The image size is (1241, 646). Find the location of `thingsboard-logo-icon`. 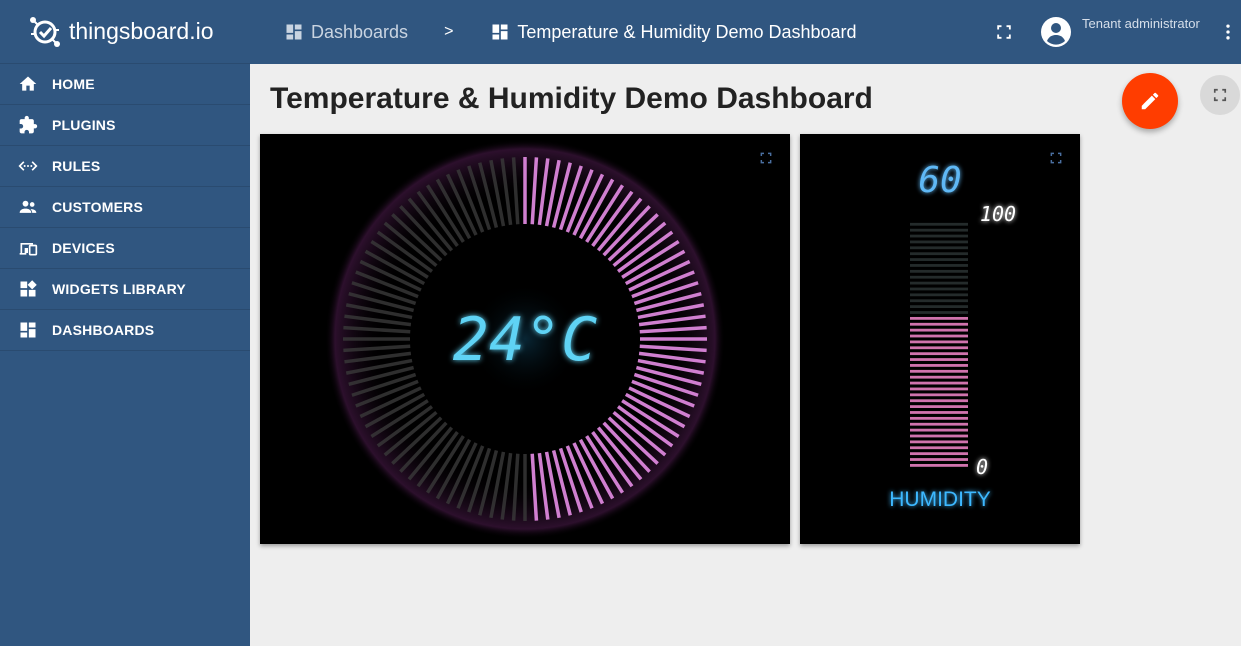

thingsboard-logo-icon is located at coordinates (45, 31).